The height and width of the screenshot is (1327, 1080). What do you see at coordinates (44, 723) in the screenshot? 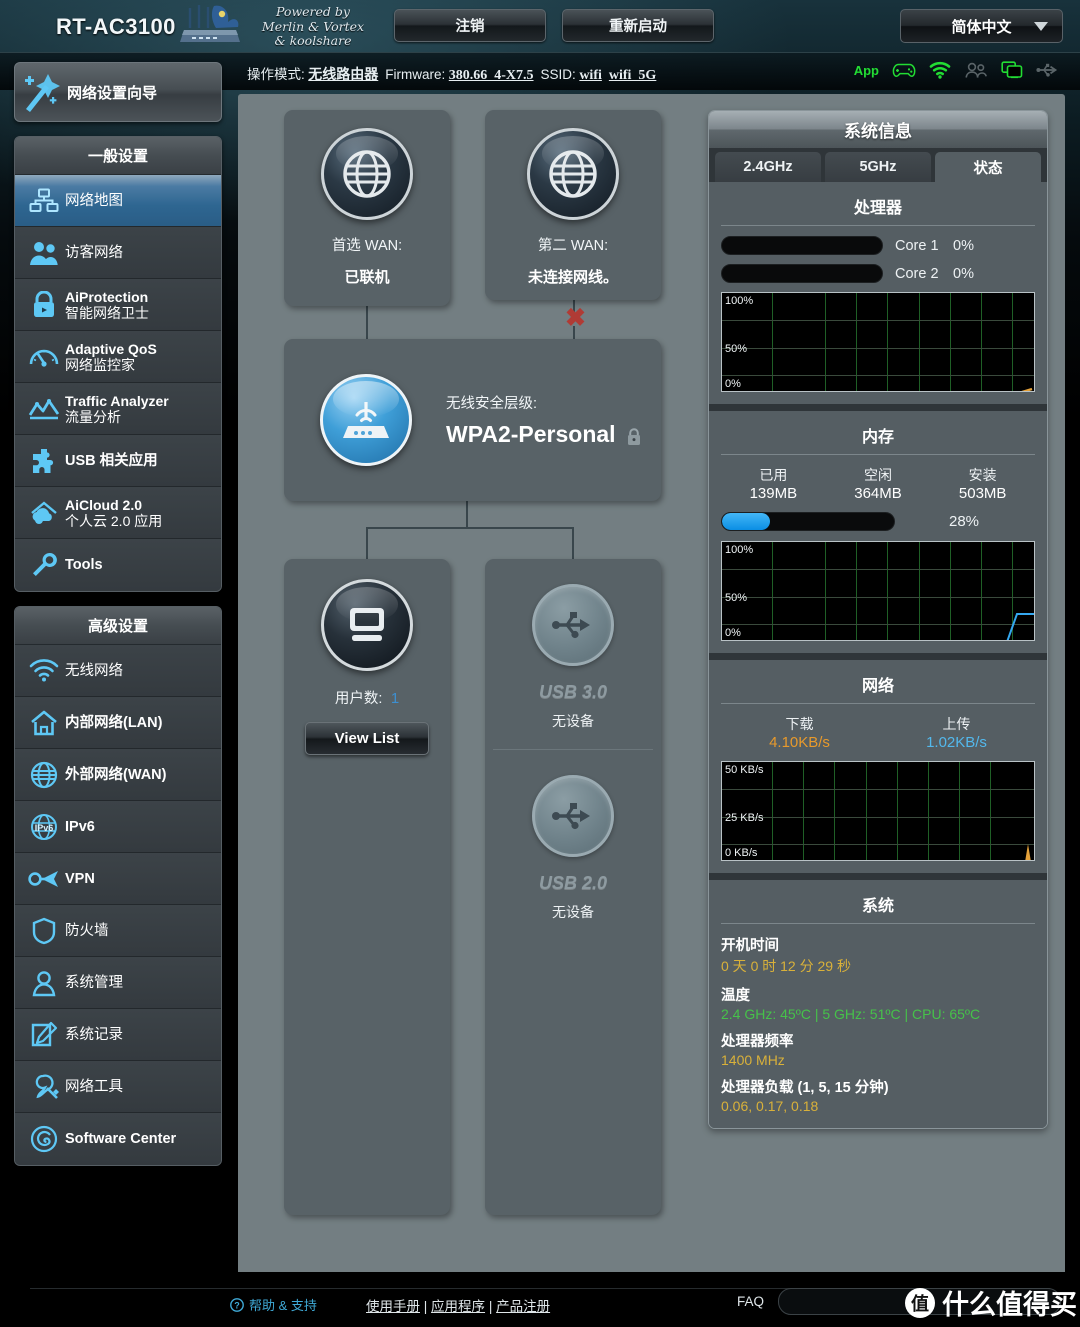
I see `house-icon` at bounding box center [44, 723].